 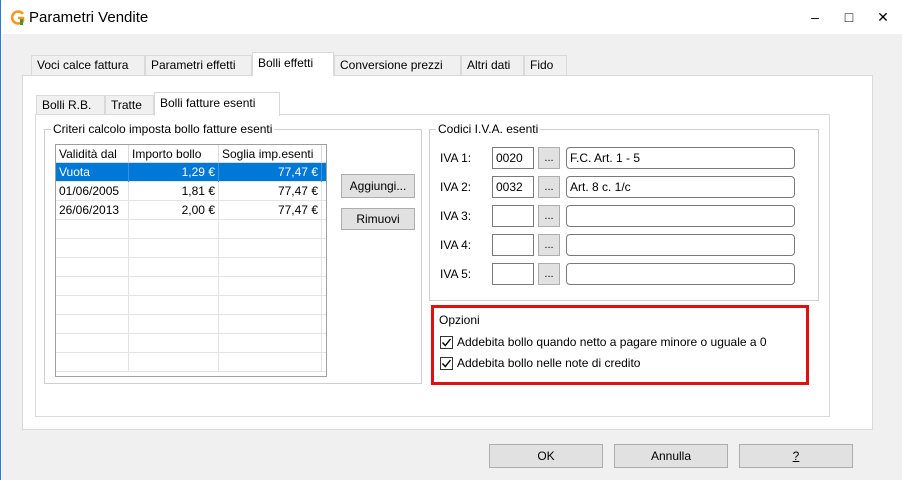 What do you see at coordinates (680, 216) in the screenshot?
I see `iva-3-desc-input` at bounding box center [680, 216].